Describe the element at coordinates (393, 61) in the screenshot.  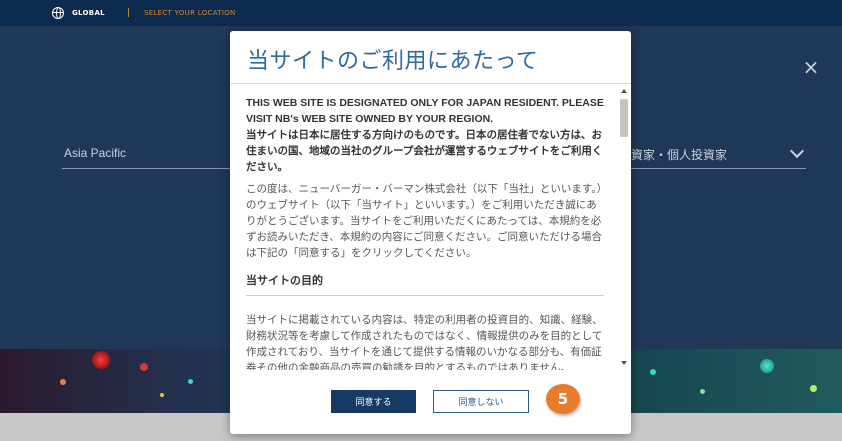
I see `dialog-title: 当サイトのご利用にあたって` at that location.